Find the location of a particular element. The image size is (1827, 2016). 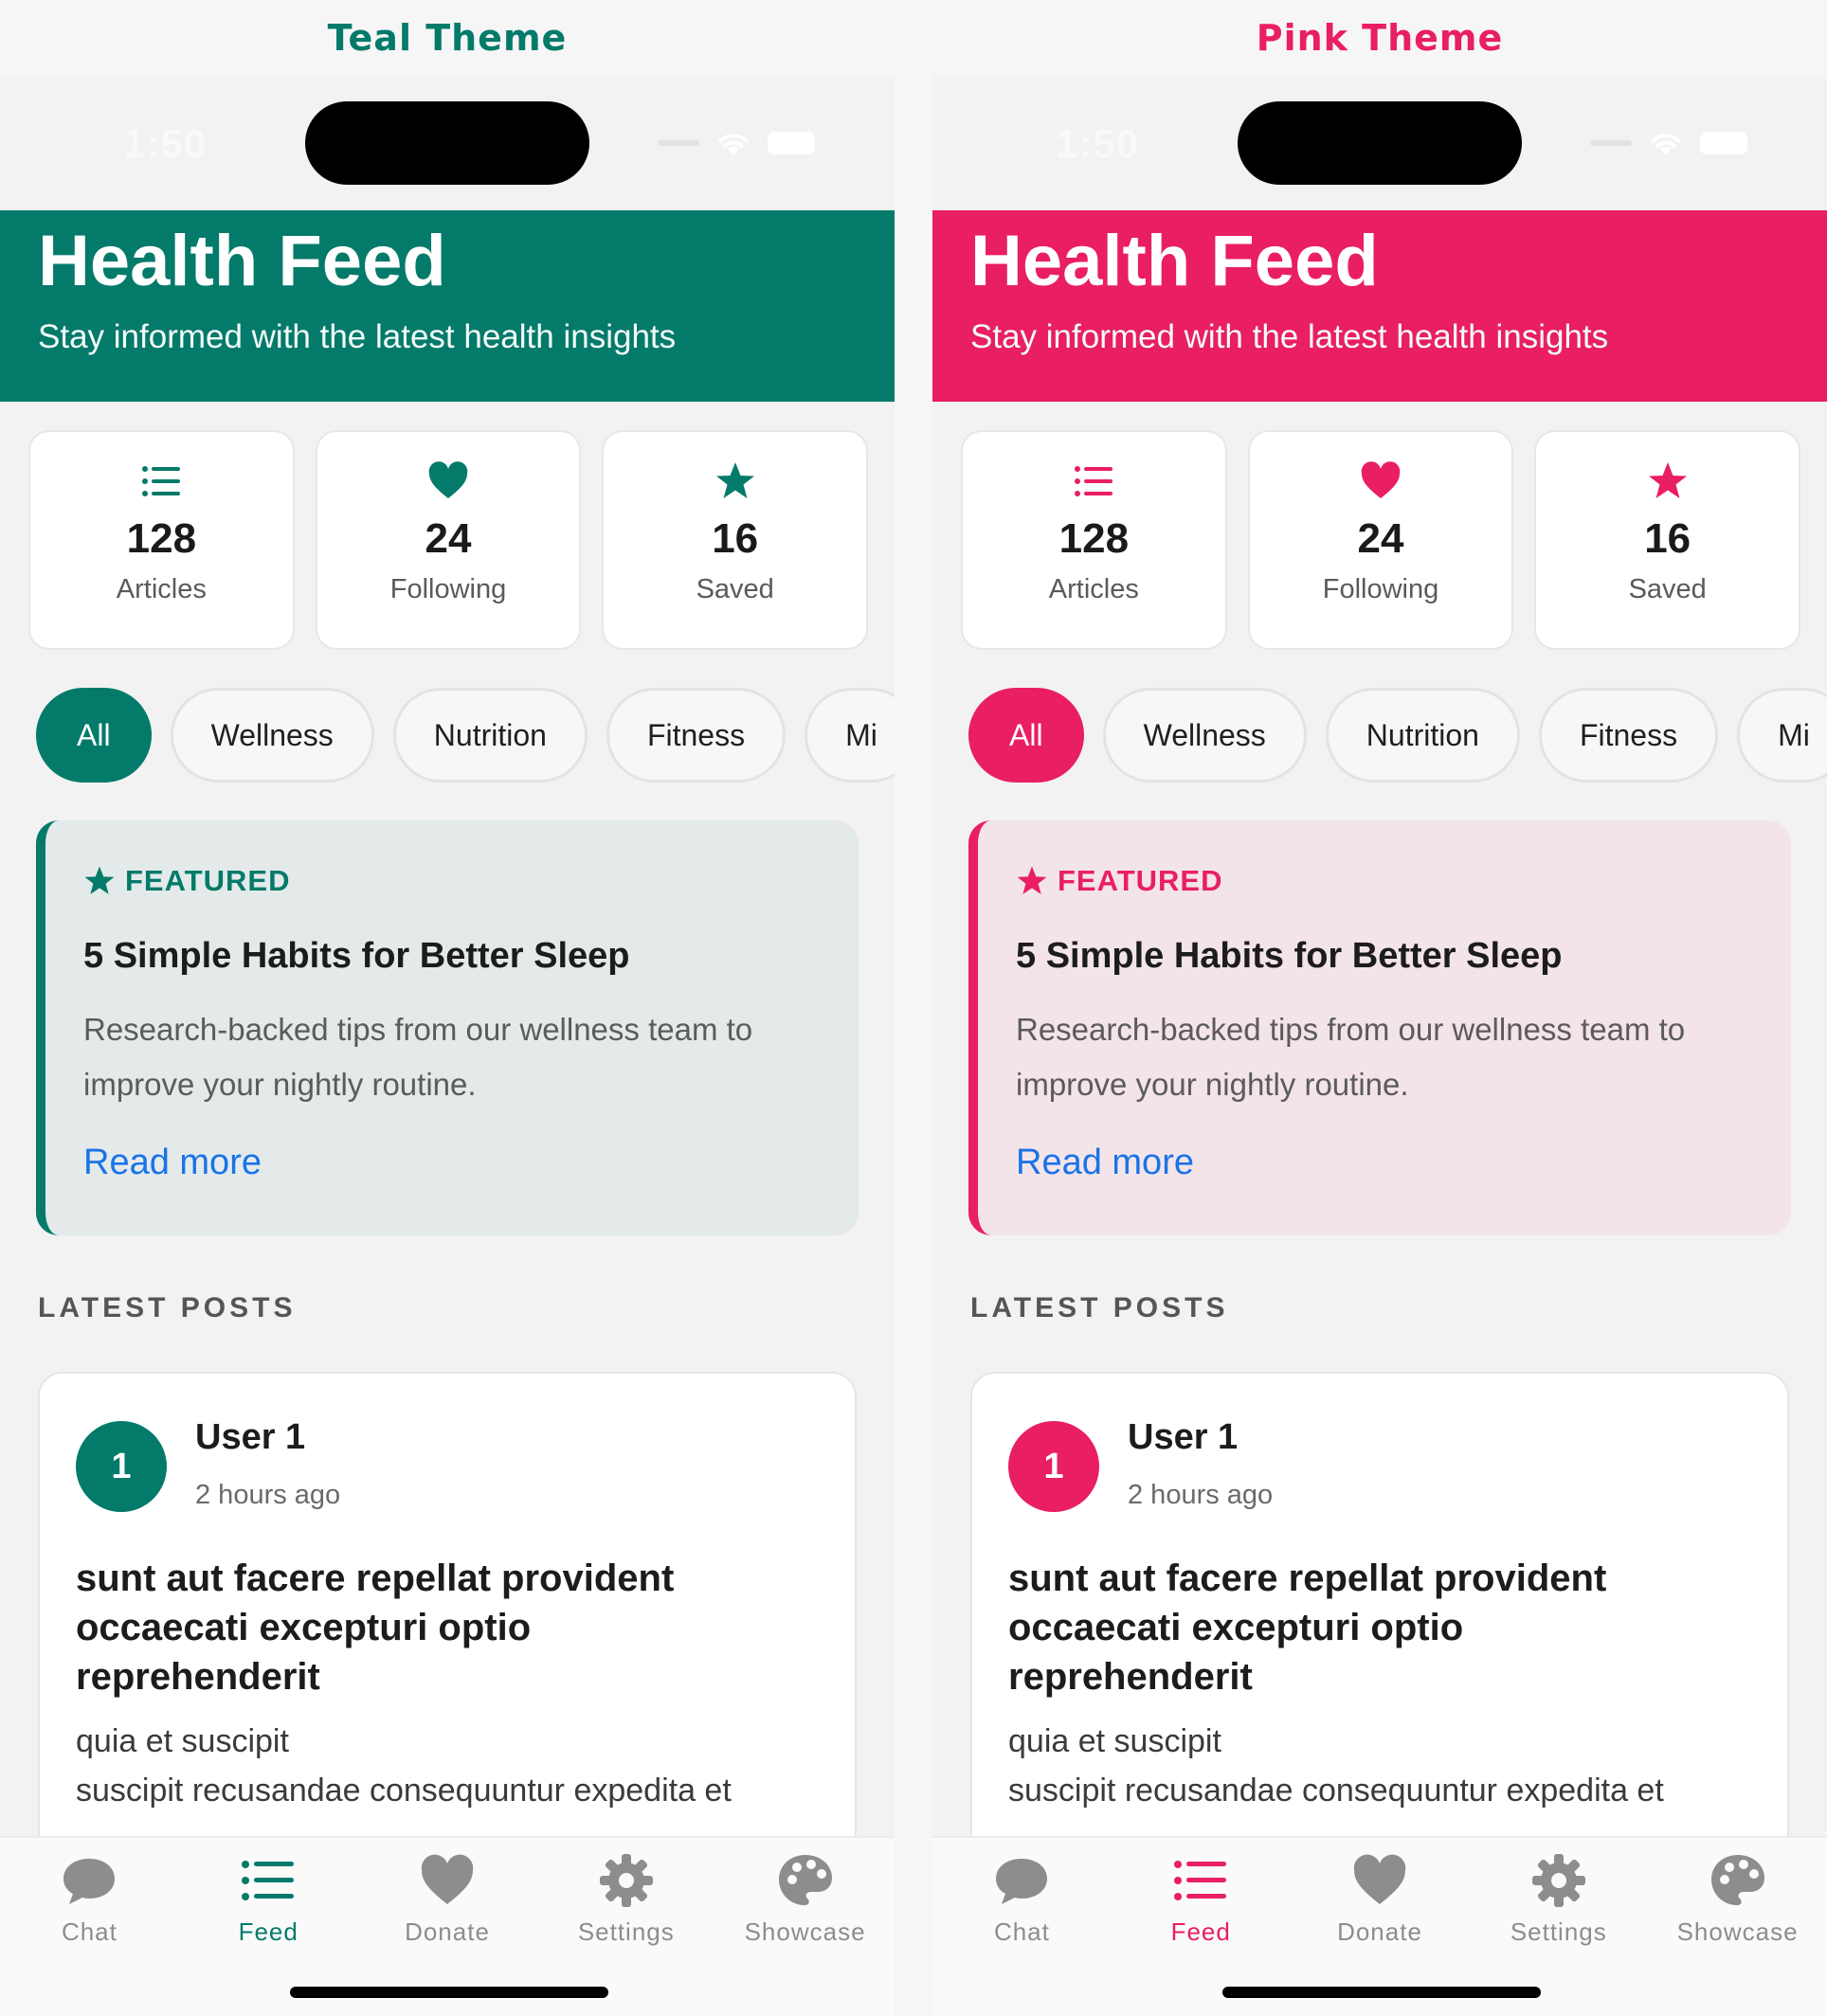

featured-tag-label: FEATURED is located at coordinates (1140, 880).